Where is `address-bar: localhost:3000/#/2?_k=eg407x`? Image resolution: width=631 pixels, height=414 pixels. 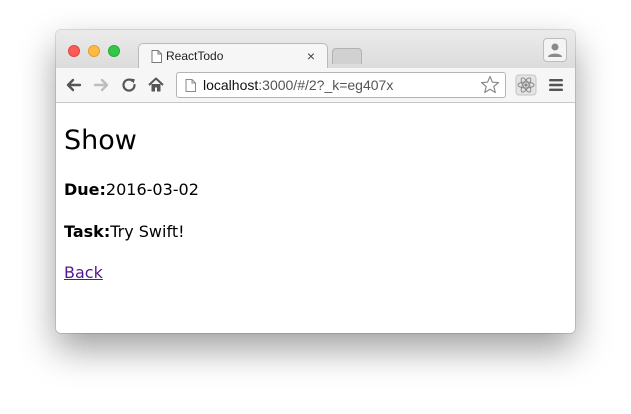
address-bar: localhost:3000/#/2?_k=eg407x is located at coordinates (341, 85).